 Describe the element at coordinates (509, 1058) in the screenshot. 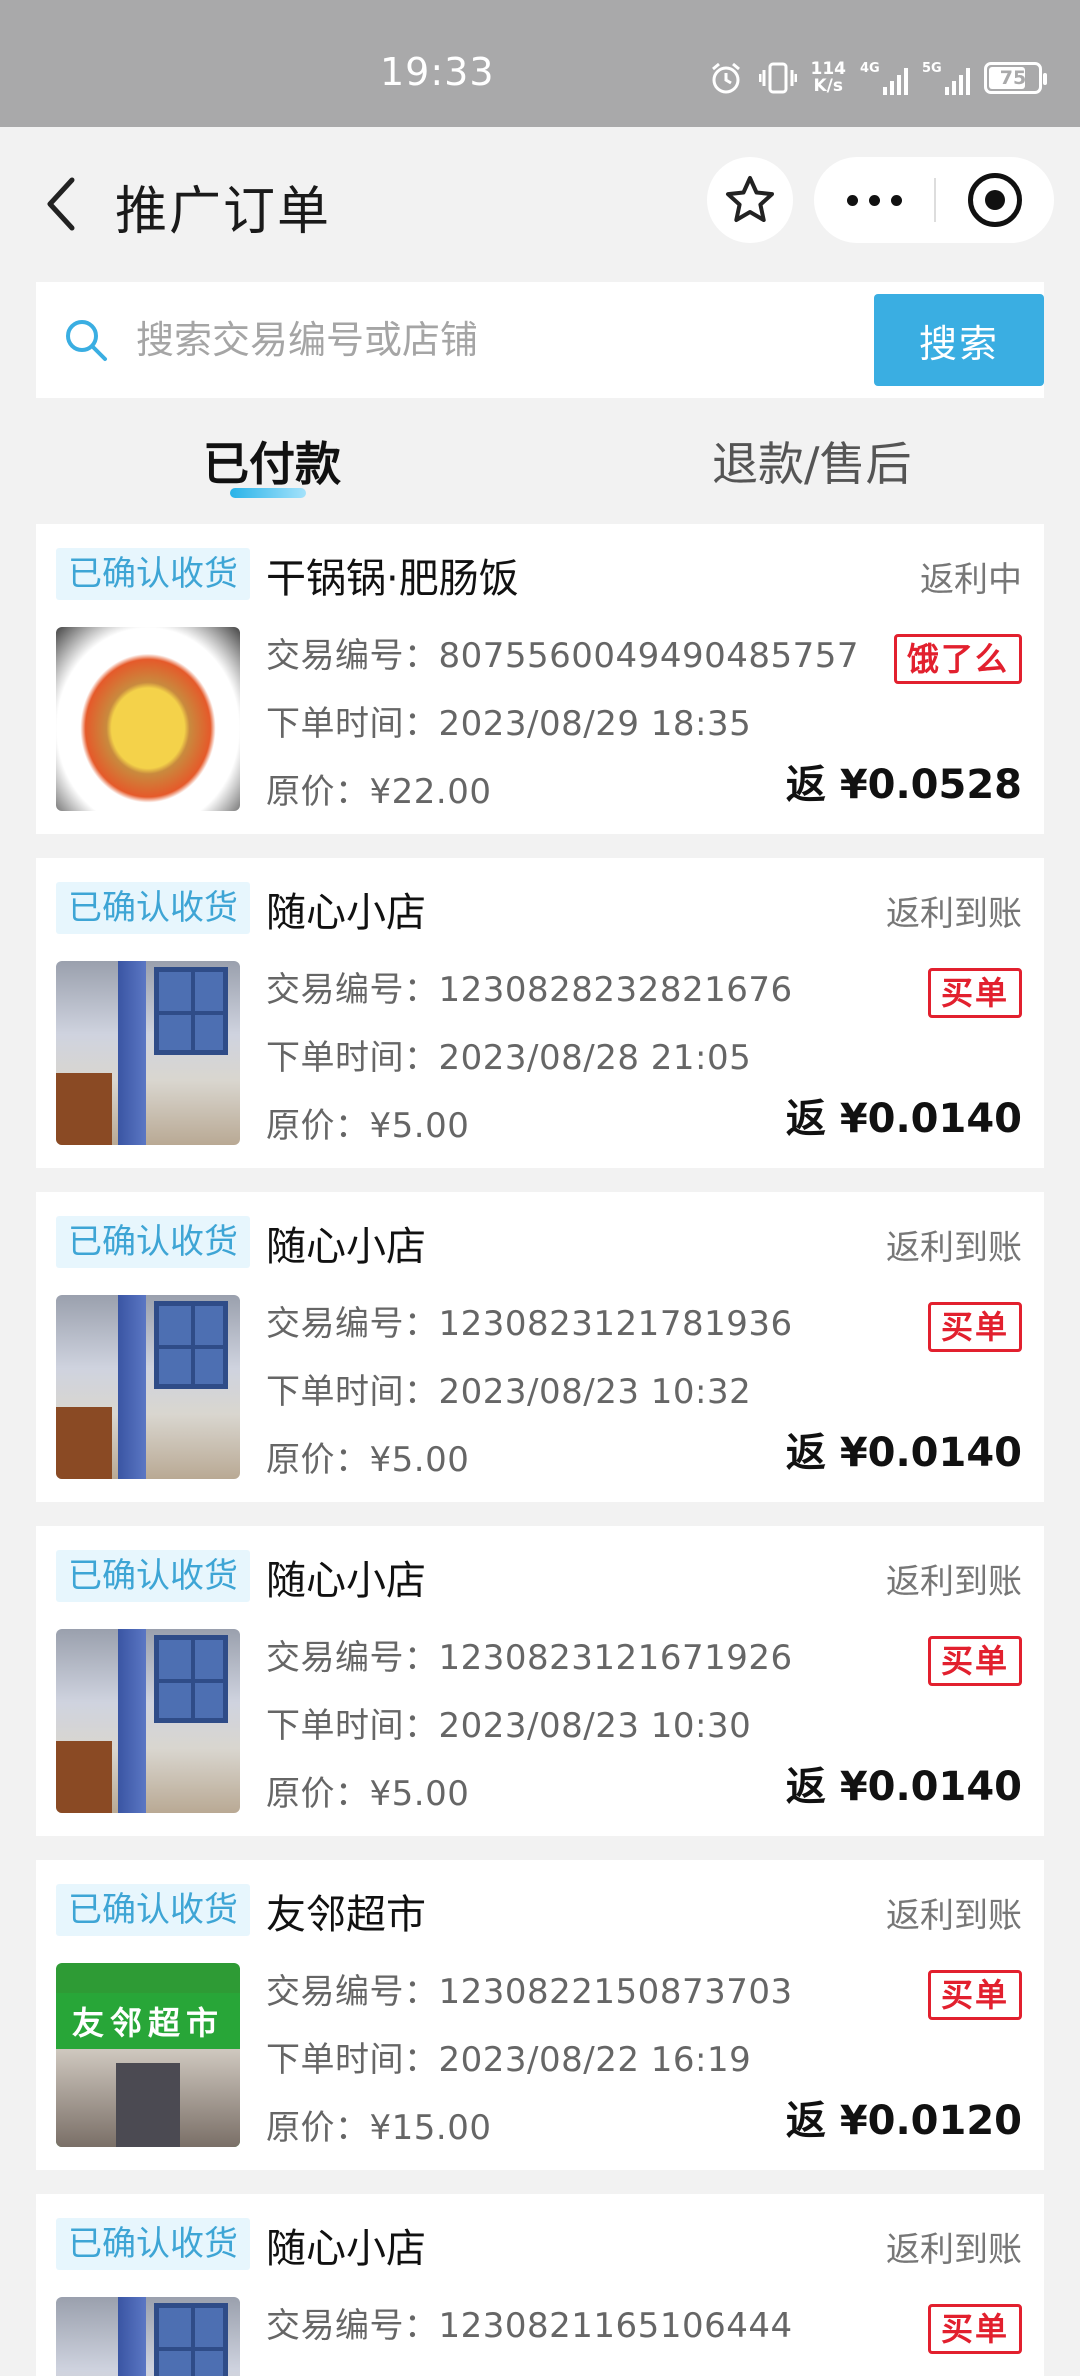

I see `order-time: 下单时间：2023/08/28 21:05` at that location.